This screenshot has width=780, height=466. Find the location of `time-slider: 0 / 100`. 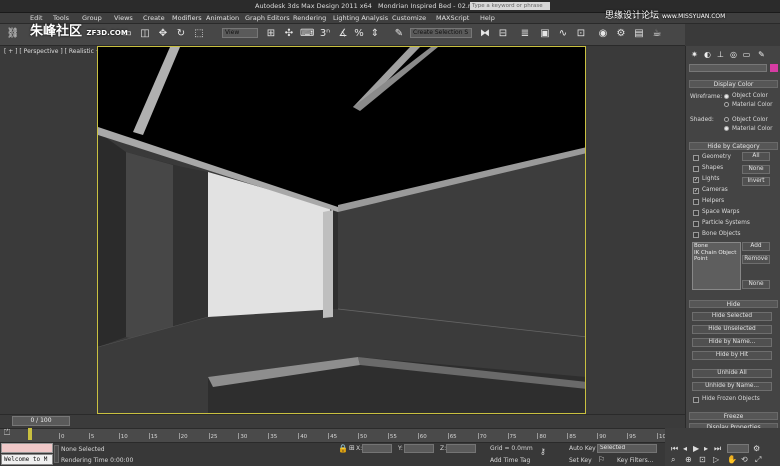

time-slider: 0 / 100 is located at coordinates (41, 421).